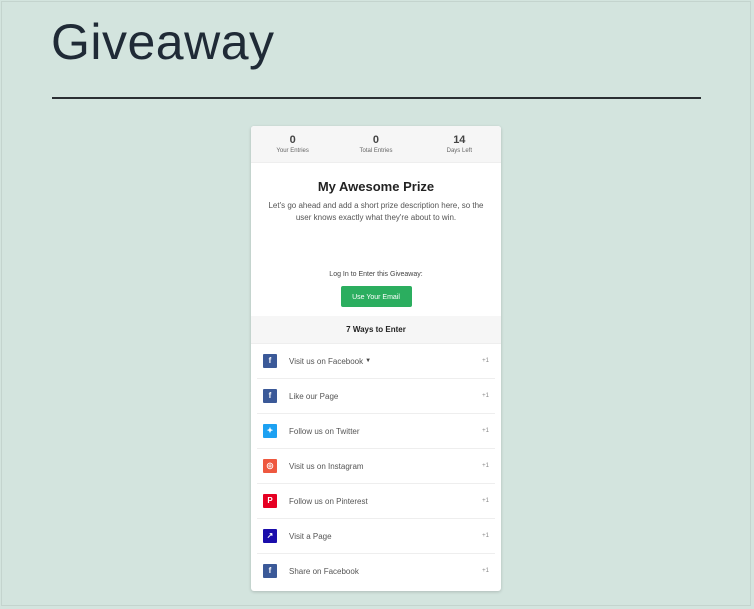  What do you see at coordinates (163, 42) in the screenshot?
I see `page-title: Giveaway` at bounding box center [163, 42].